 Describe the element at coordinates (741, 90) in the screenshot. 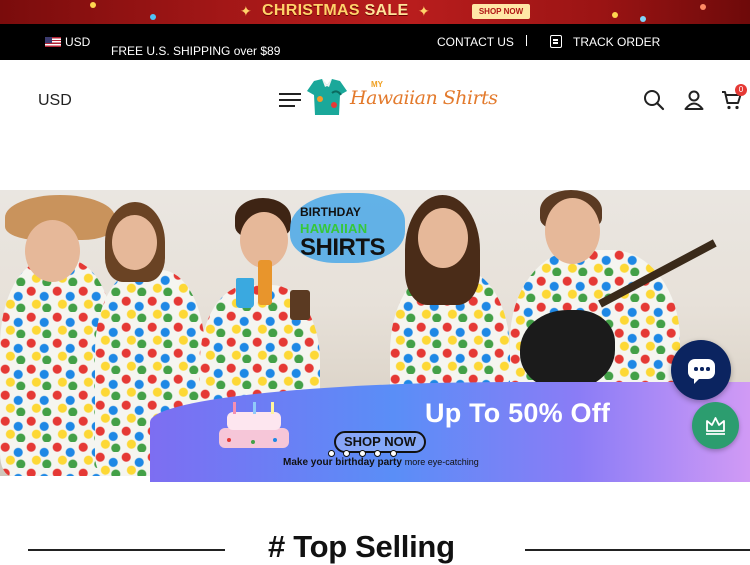

I see `cart-count-badge: 0` at that location.